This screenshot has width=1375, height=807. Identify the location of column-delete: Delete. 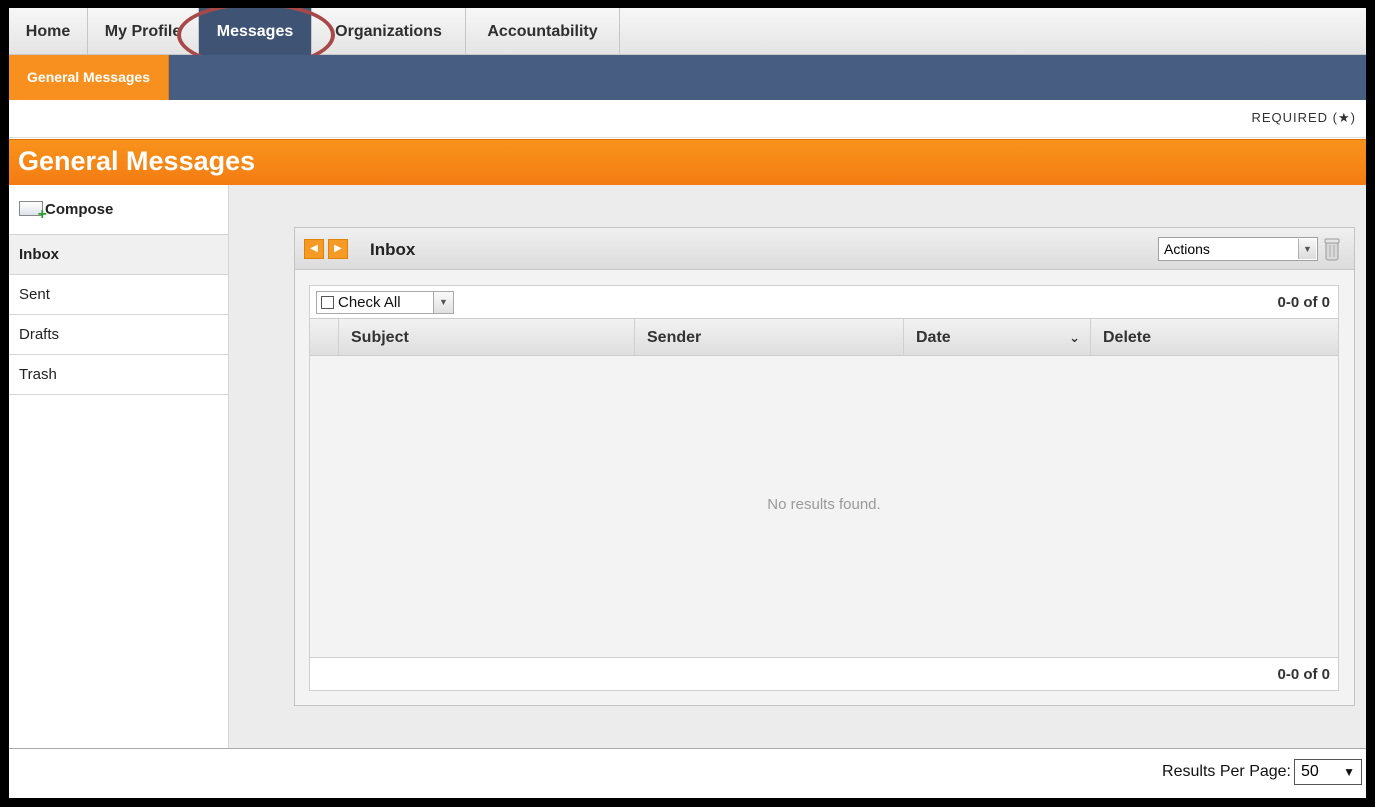
(1214, 337).